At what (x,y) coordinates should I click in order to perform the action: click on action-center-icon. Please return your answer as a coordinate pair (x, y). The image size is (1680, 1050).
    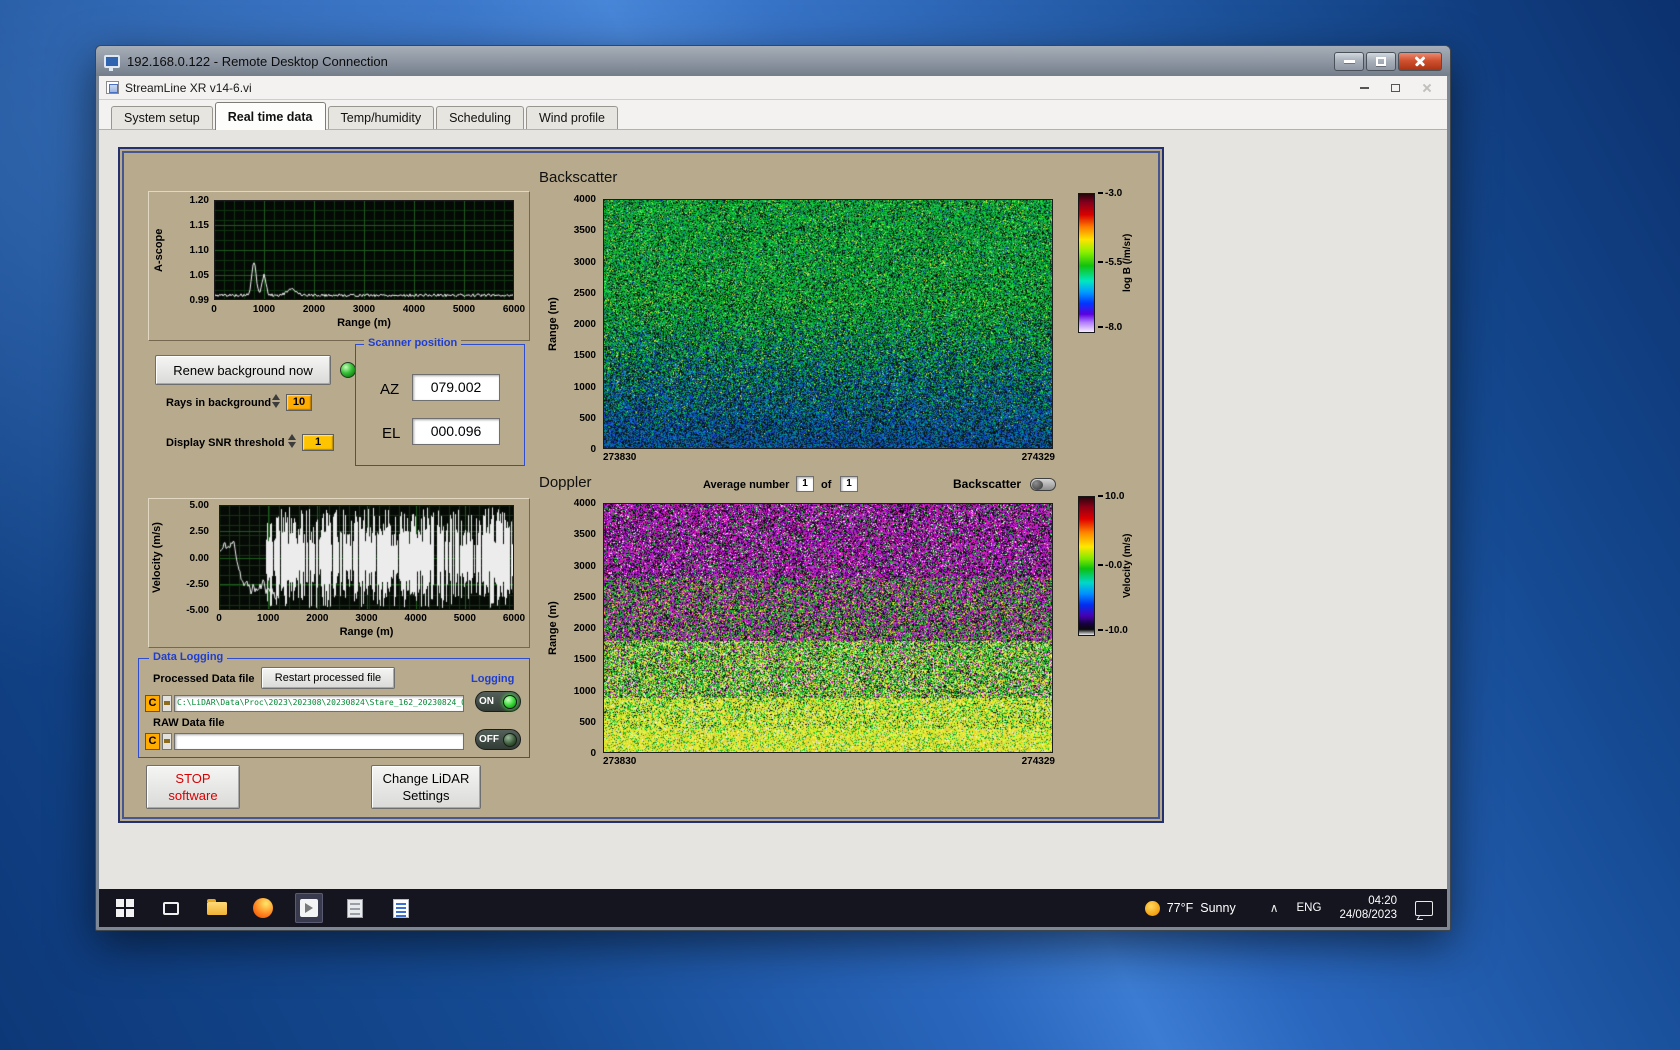
    Looking at the image, I should click on (1424, 908).